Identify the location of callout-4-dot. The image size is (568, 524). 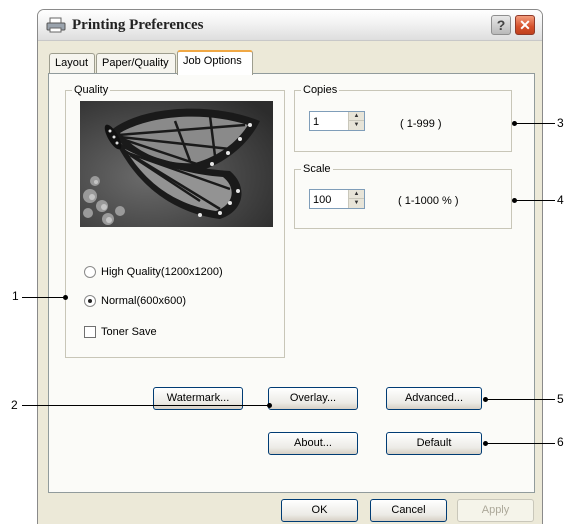
(514, 200).